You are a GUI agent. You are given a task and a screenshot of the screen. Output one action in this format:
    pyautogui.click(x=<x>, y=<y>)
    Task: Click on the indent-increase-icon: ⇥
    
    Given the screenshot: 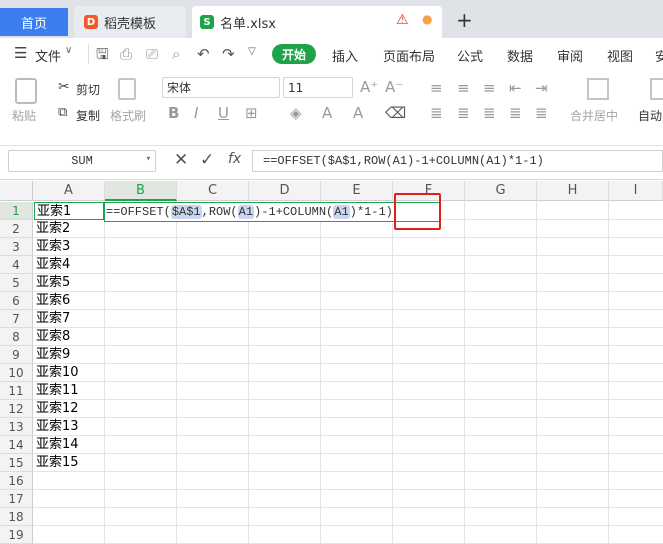 What is the action you would take?
    pyautogui.click(x=541, y=88)
    